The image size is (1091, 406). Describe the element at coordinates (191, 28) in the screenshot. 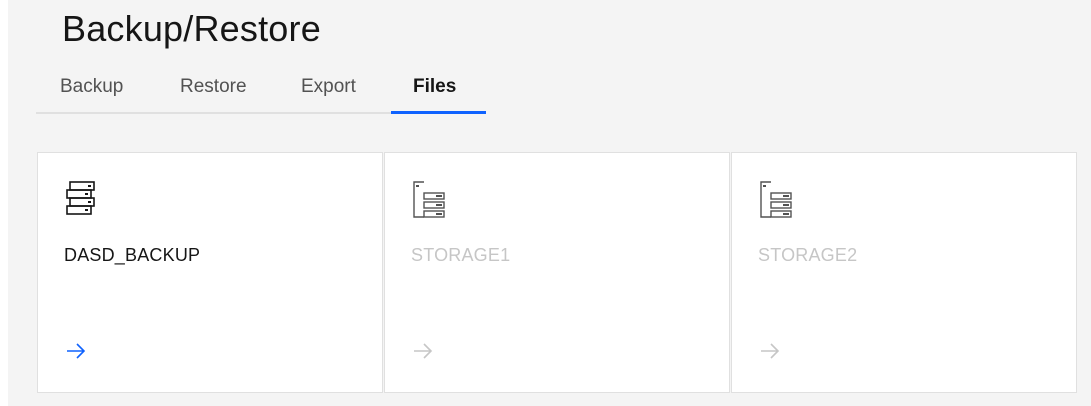

I see `page-title: Backup/Restore` at that location.